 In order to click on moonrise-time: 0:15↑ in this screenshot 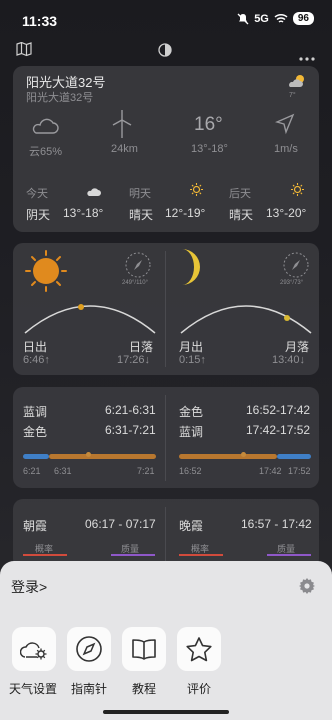, I will do `click(192, 360)`.